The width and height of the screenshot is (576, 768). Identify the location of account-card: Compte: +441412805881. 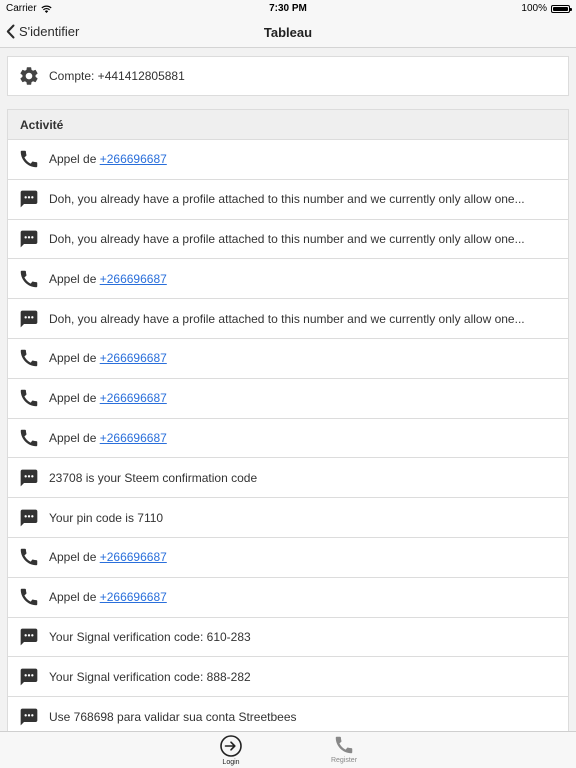
(288, 76).